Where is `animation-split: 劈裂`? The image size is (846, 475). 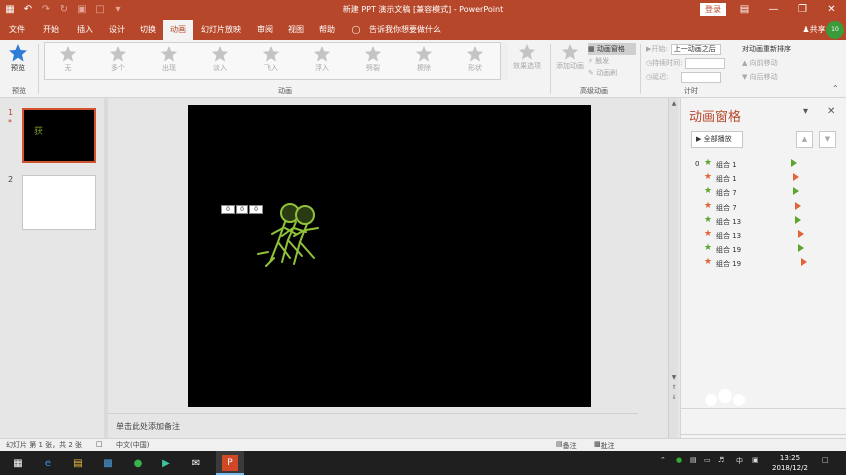 animation-split: 劈裂 is located at coordinates (373, 59).